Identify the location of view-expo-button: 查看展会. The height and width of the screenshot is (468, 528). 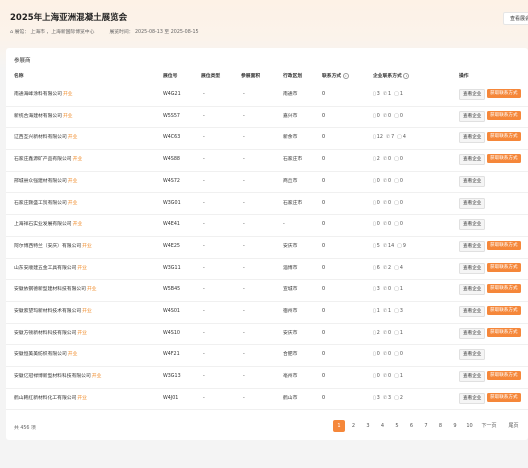
(515, 18).